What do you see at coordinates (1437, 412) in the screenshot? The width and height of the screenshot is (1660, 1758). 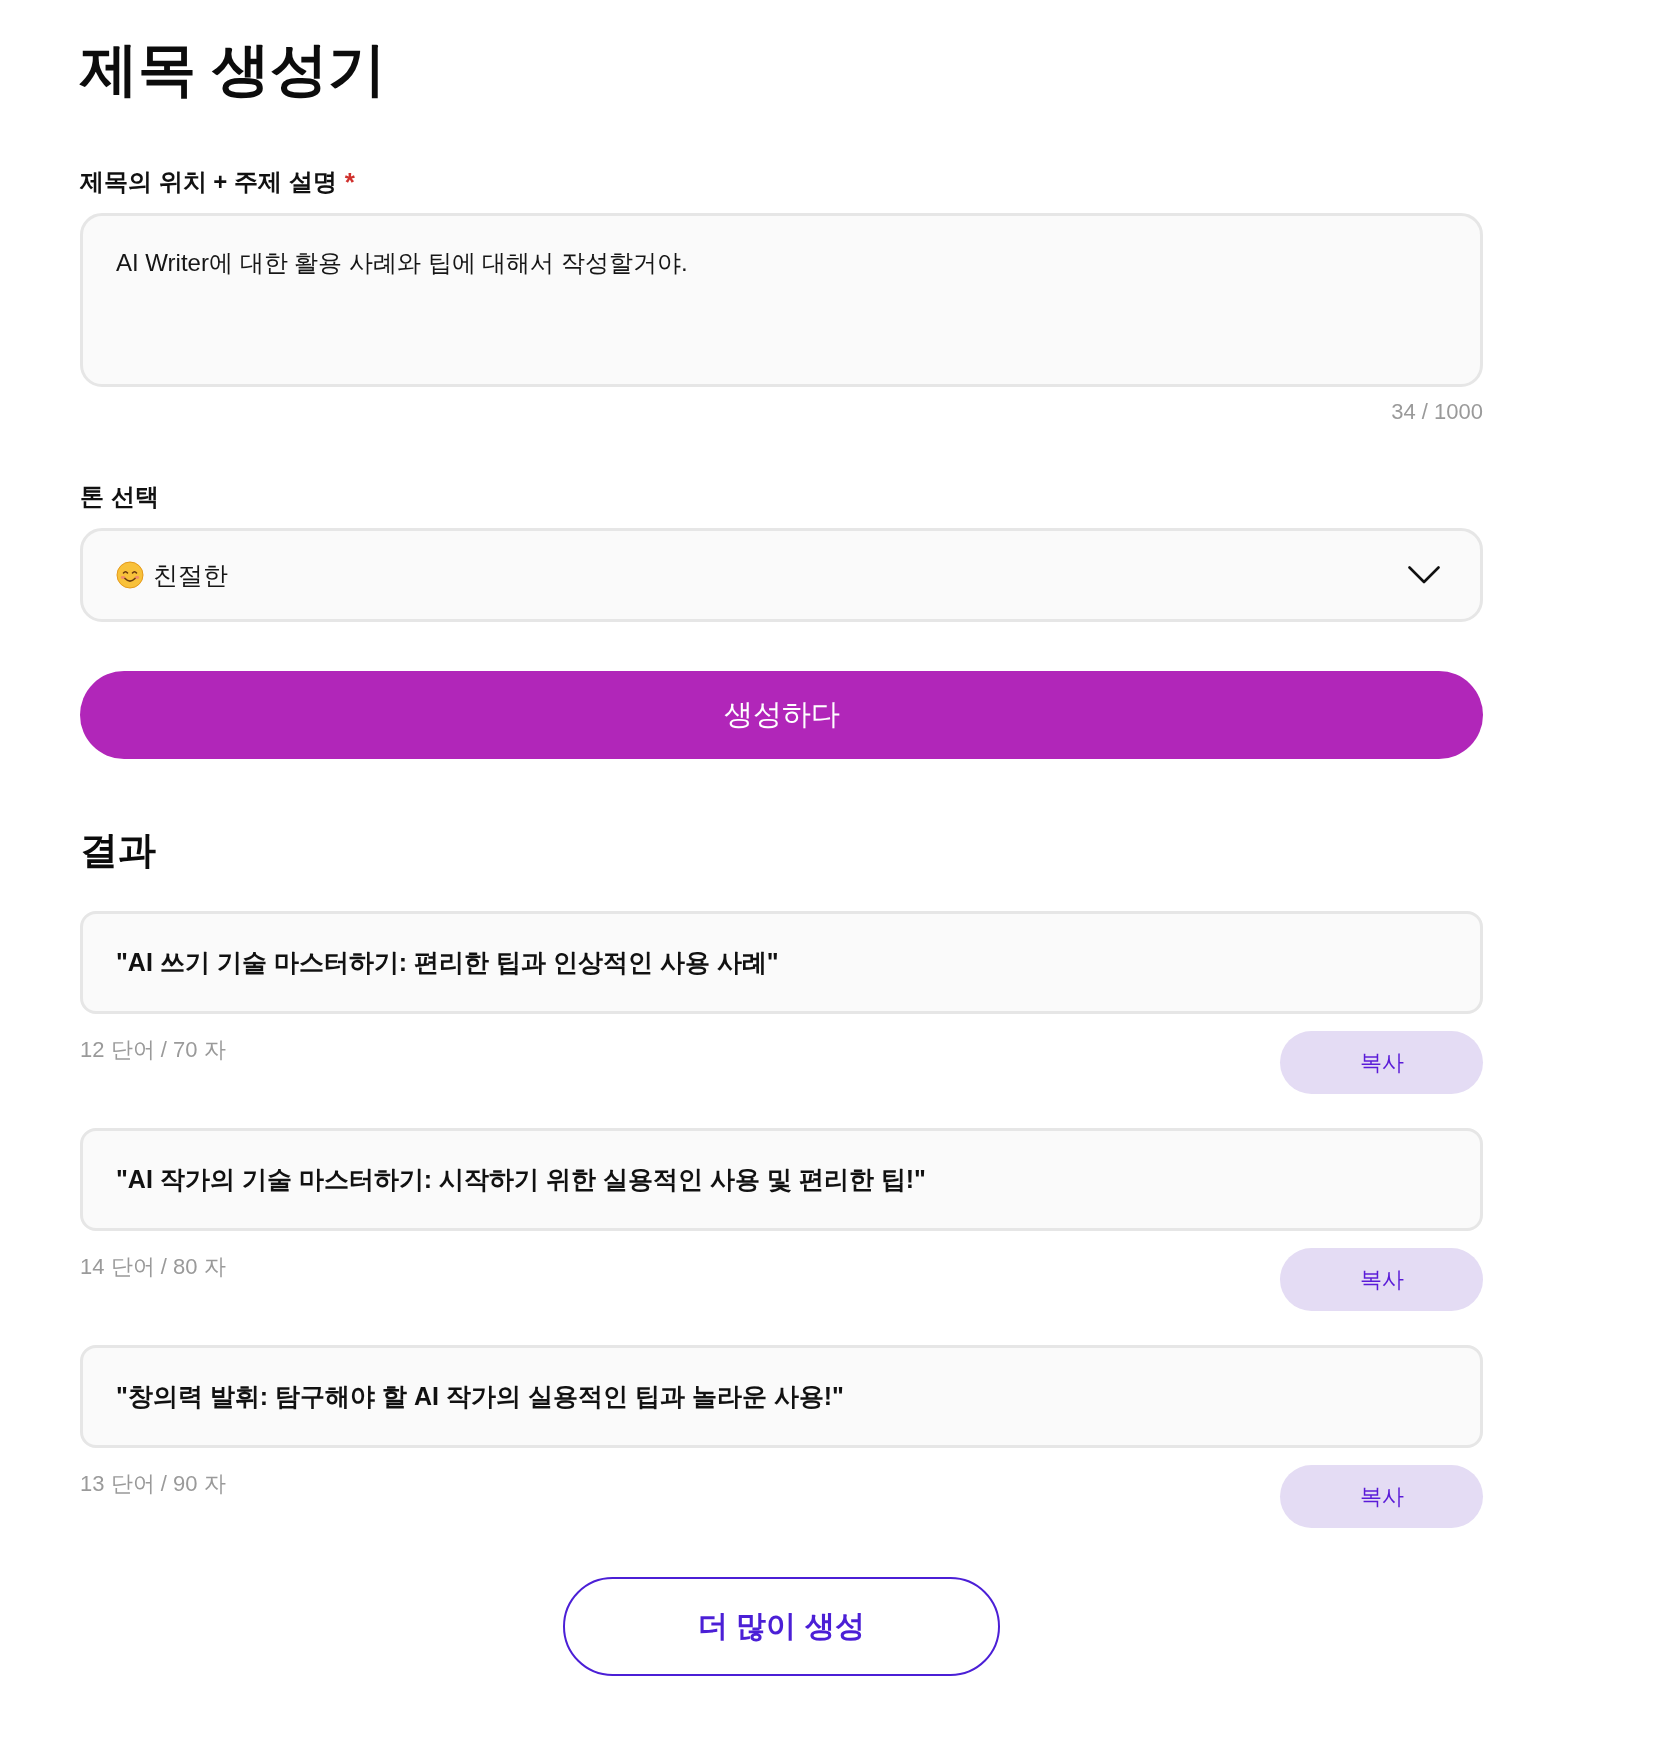 I see `character-counter: 34 / 1000` at bounding box center [1437, 412].